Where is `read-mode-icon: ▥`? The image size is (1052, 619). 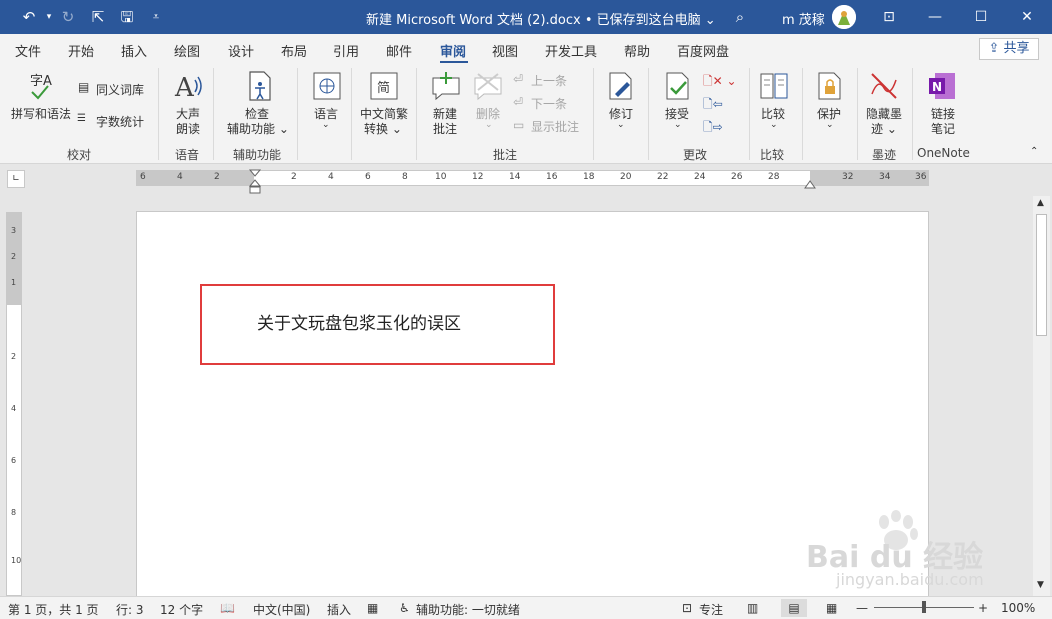
read-mode-icon: ▥ is located at coordinates (752, 608).